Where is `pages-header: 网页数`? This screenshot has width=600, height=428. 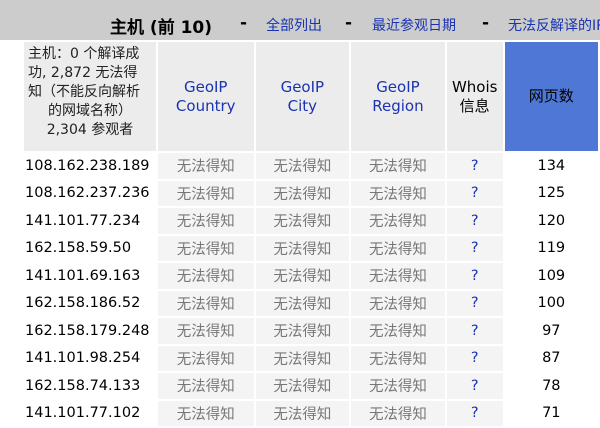 pages-header: 网页数 is located at coordinates (551, 96).